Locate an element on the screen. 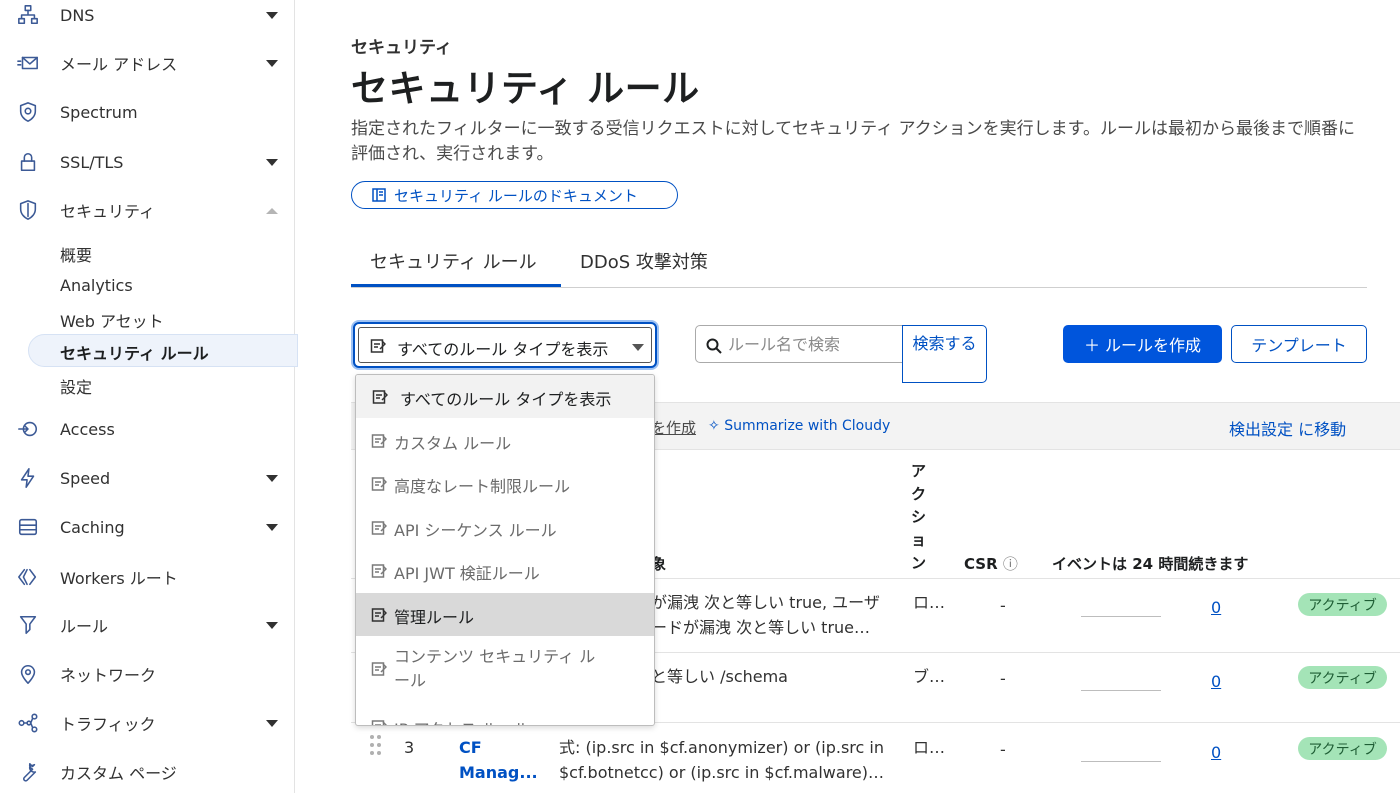 This screenshot has height=793, width=1400. sidebar-item-label: セキュリティ is located at coordinates (108, 211).